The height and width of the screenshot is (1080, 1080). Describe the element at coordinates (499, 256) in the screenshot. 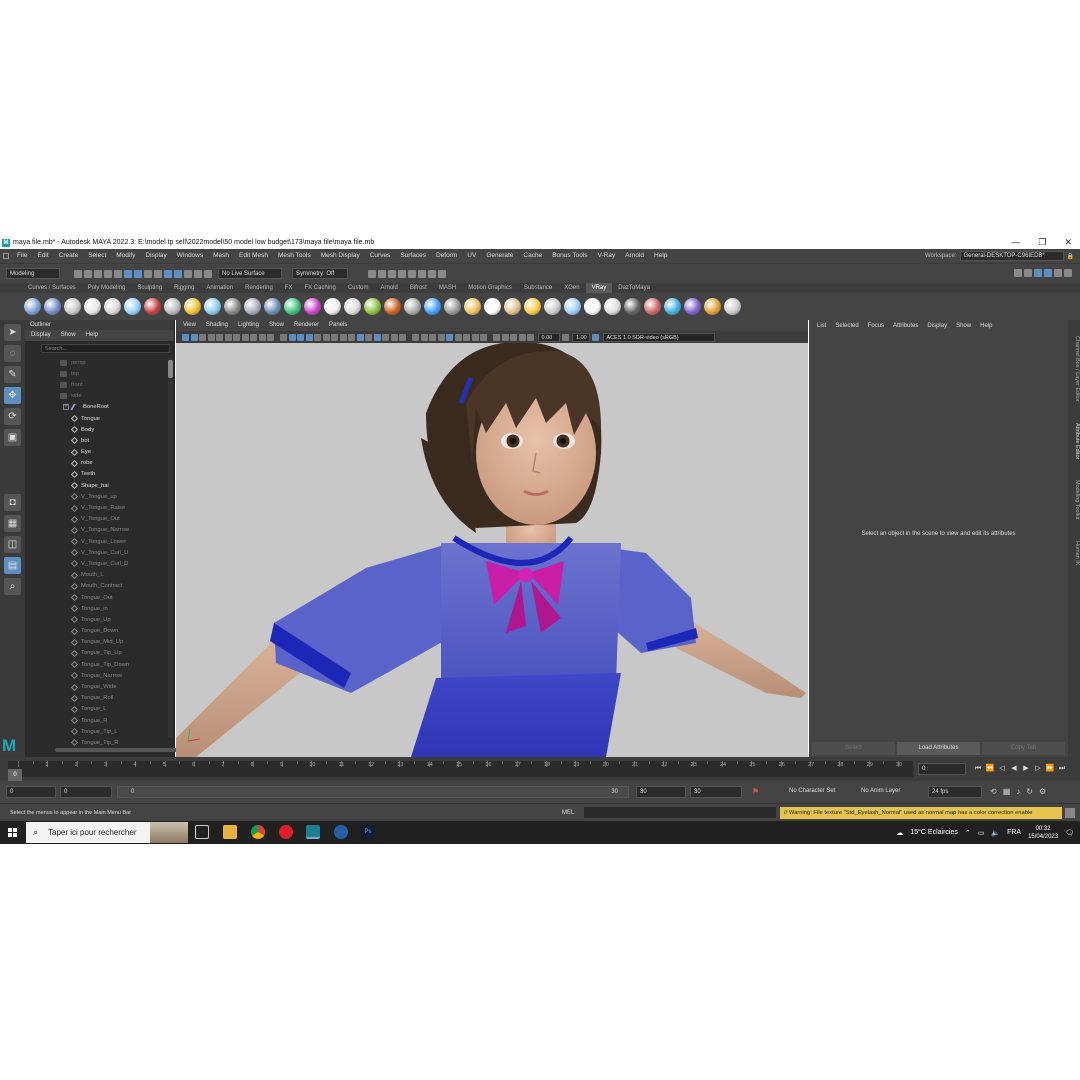

I see `menu-generate: Generate` at that location.